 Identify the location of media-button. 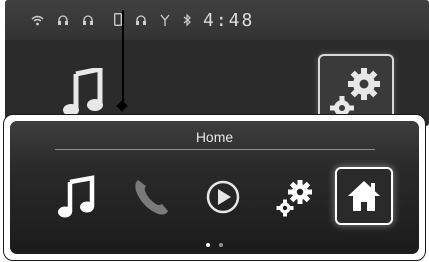
(225, 197).